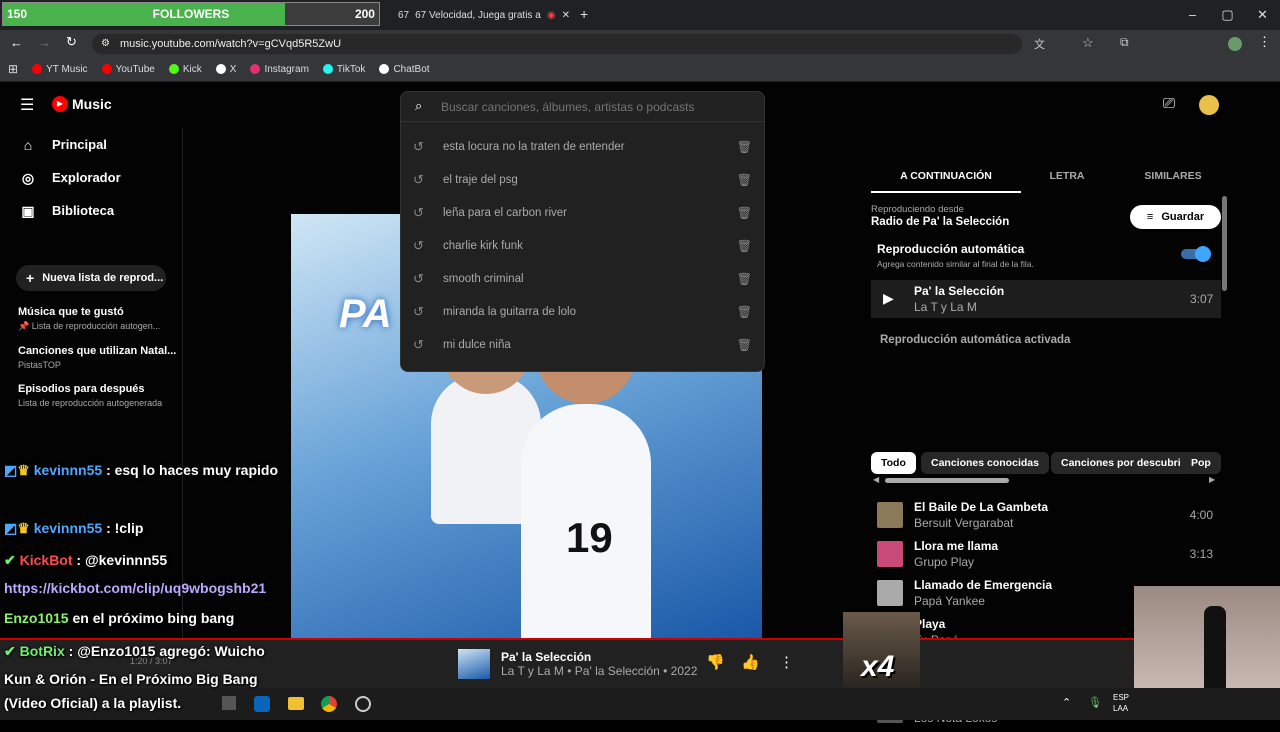 Image resolution: width=1280 pixels, height=732 pixels. I want to click on outlook-icon, so click(262, 704).